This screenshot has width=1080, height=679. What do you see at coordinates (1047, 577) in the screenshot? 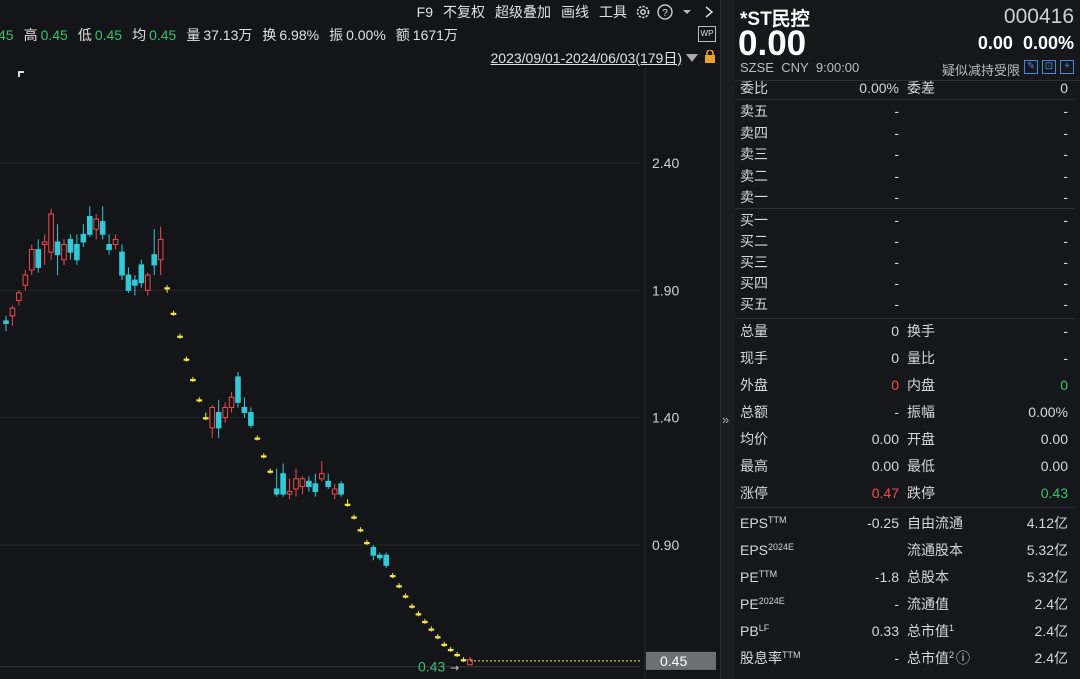
I see `fundamental-value: 5.32亿` at bounding box center [1047, 577].